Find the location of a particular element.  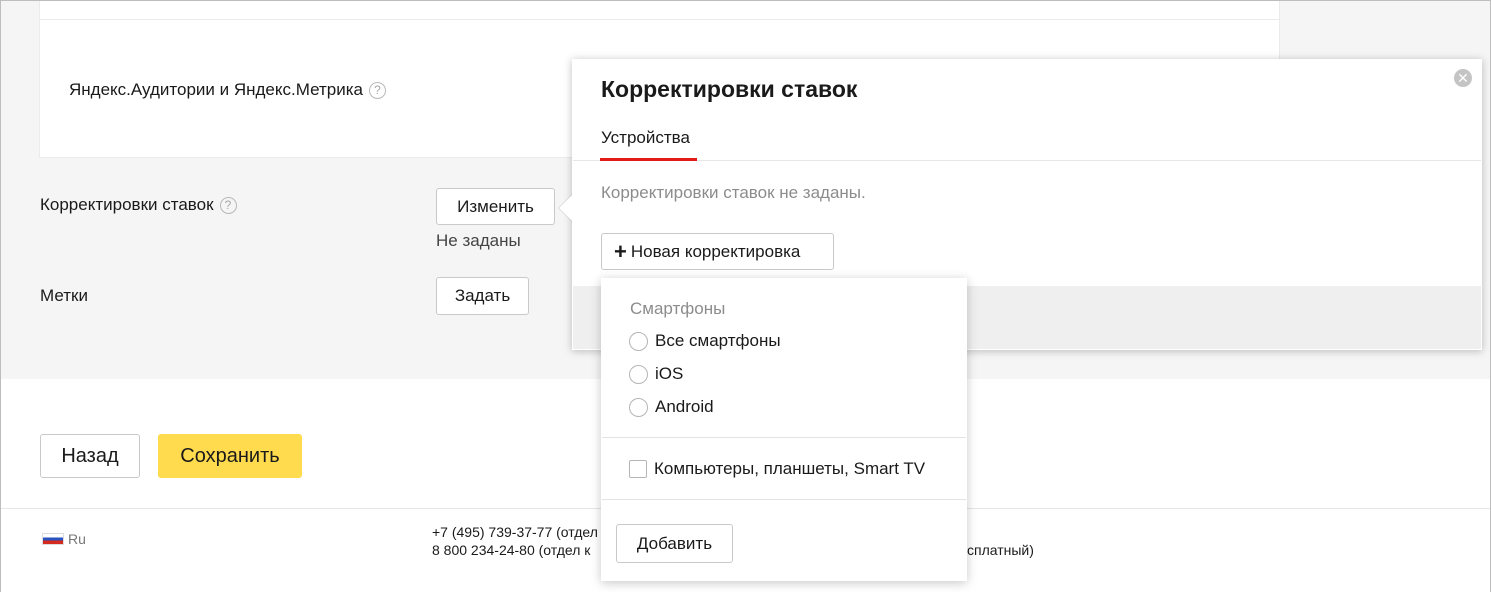

bid-adjustments-label: Корректировки ставок is located at coordinates (127, 204).